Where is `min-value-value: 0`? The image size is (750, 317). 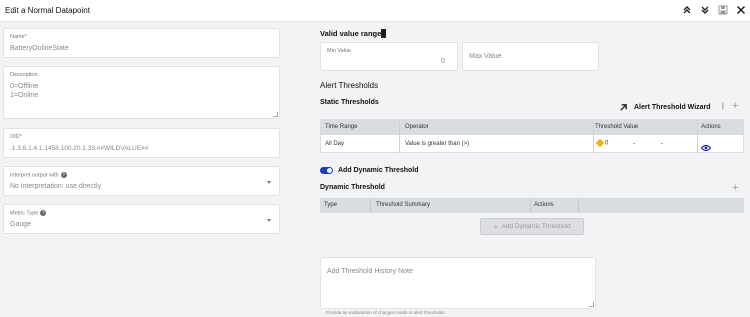 min-value-value: 0 is located at coordinates (443, 61).